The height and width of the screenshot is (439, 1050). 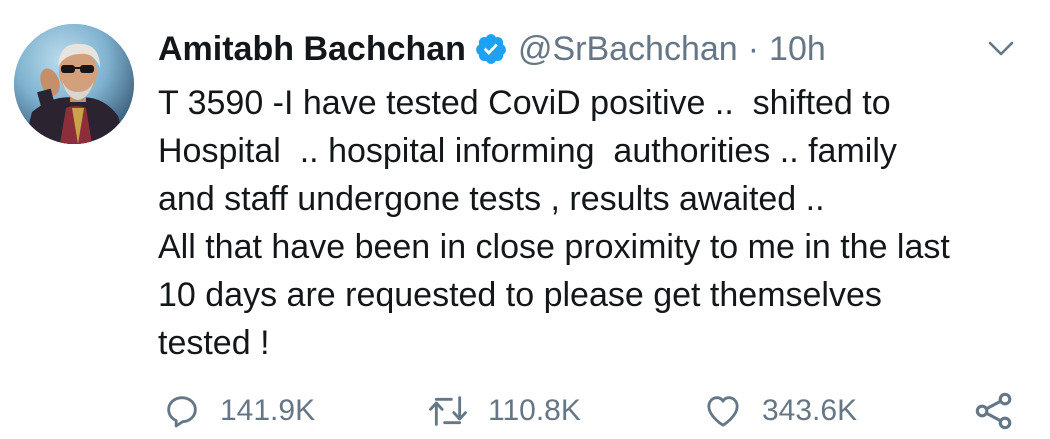 What do you see at coordinates (594, 411) in the screenshot?
I see `tweet-actions: 141.9K 110.8K 343.6K` at bounding box center [594, 411].